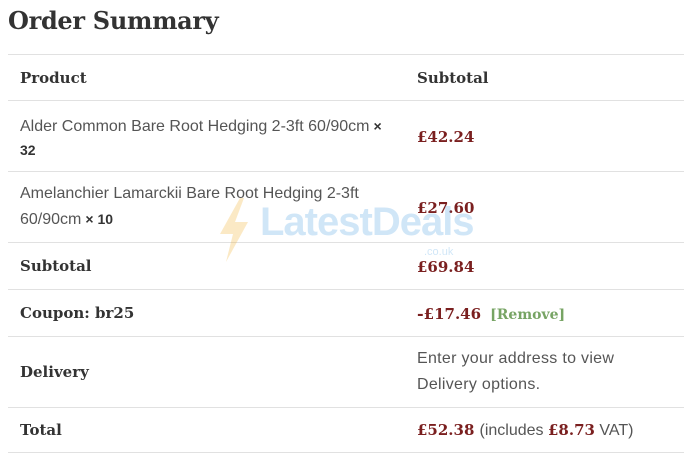 This screenshot has width=684, height=464. I want to click on line-subtotal-cell: £42.24, so click(544, 136).